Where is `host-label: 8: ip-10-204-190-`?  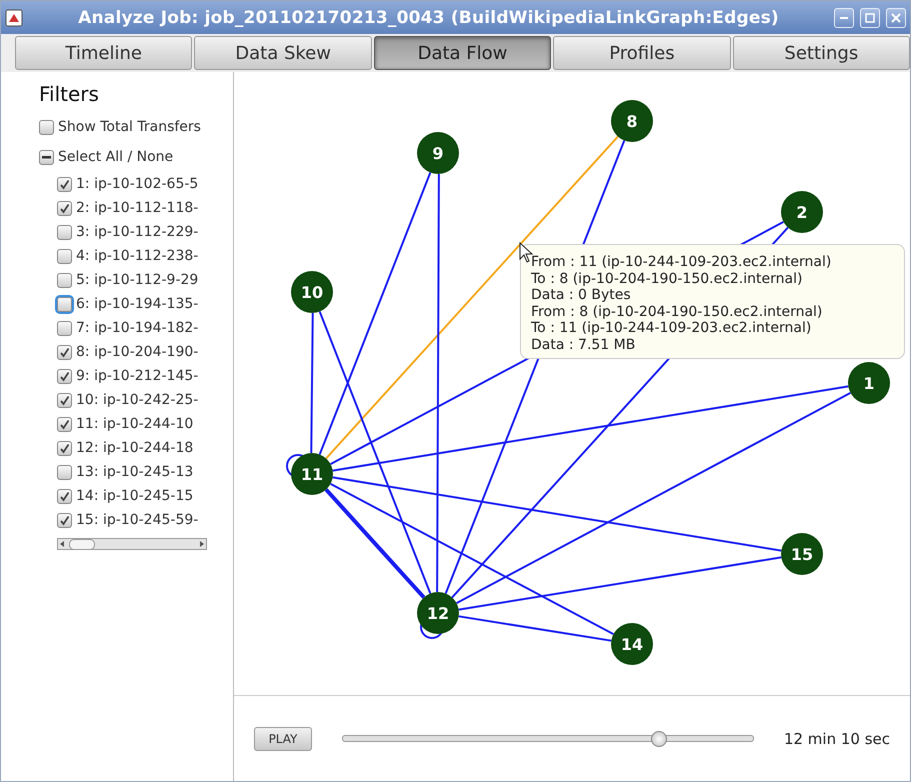
host-label: 8: ip-10-204-190- is located at coordinates (137, 352).